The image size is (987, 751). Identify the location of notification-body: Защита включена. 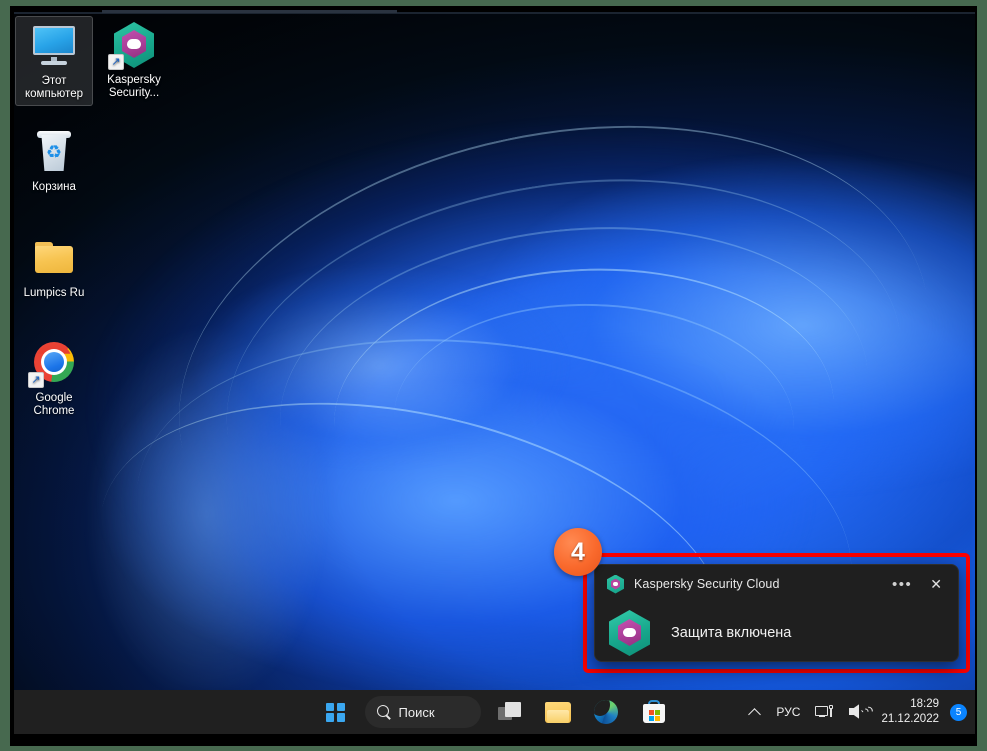
(776, 633).